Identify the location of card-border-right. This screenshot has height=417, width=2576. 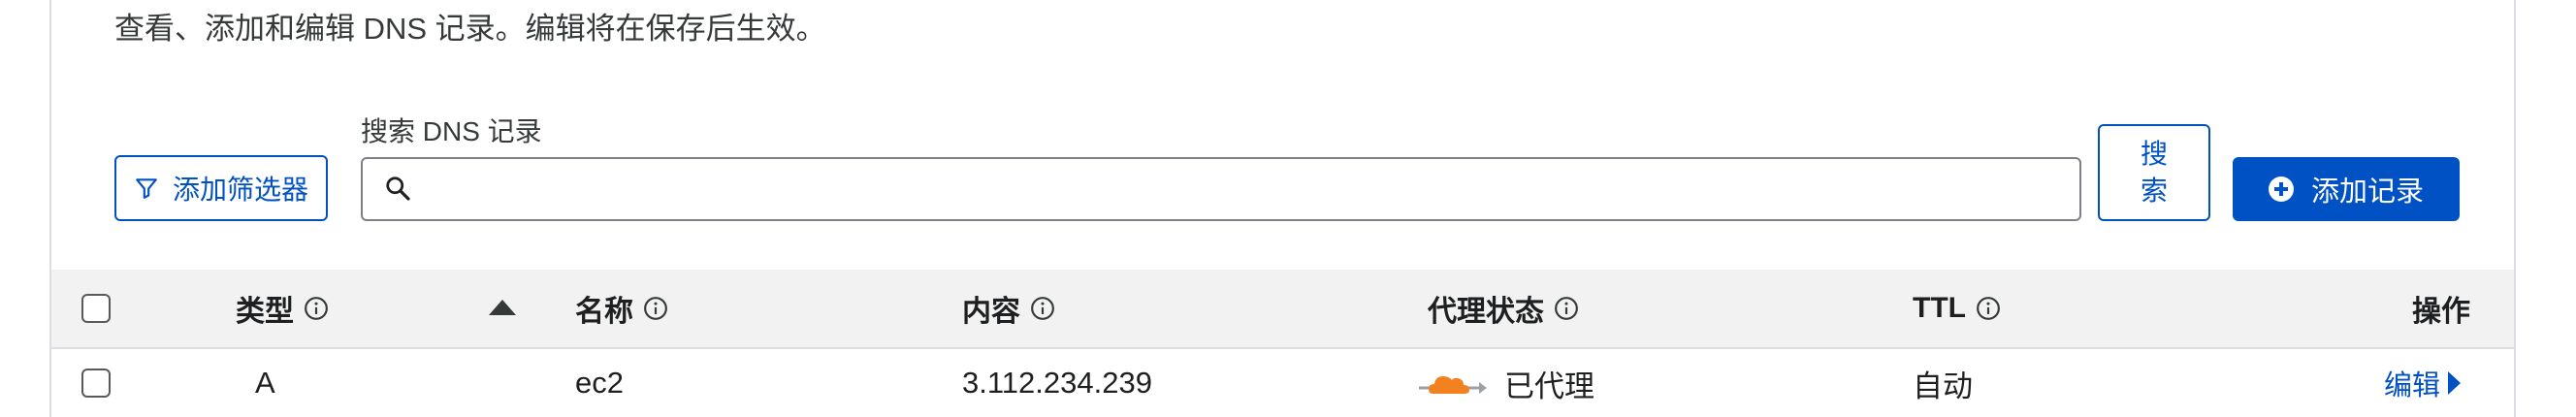
(2515, 208).